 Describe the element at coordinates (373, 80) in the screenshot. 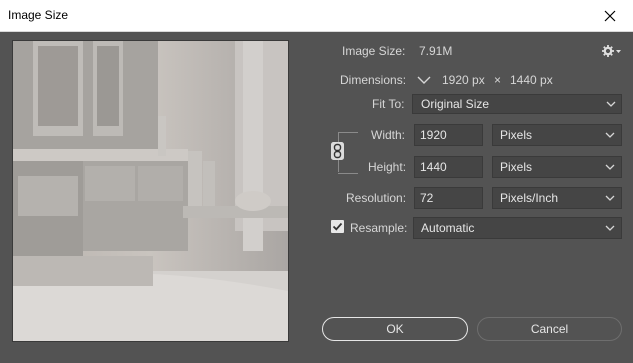

I see `dimensions-label: Dimensions:` at that location.